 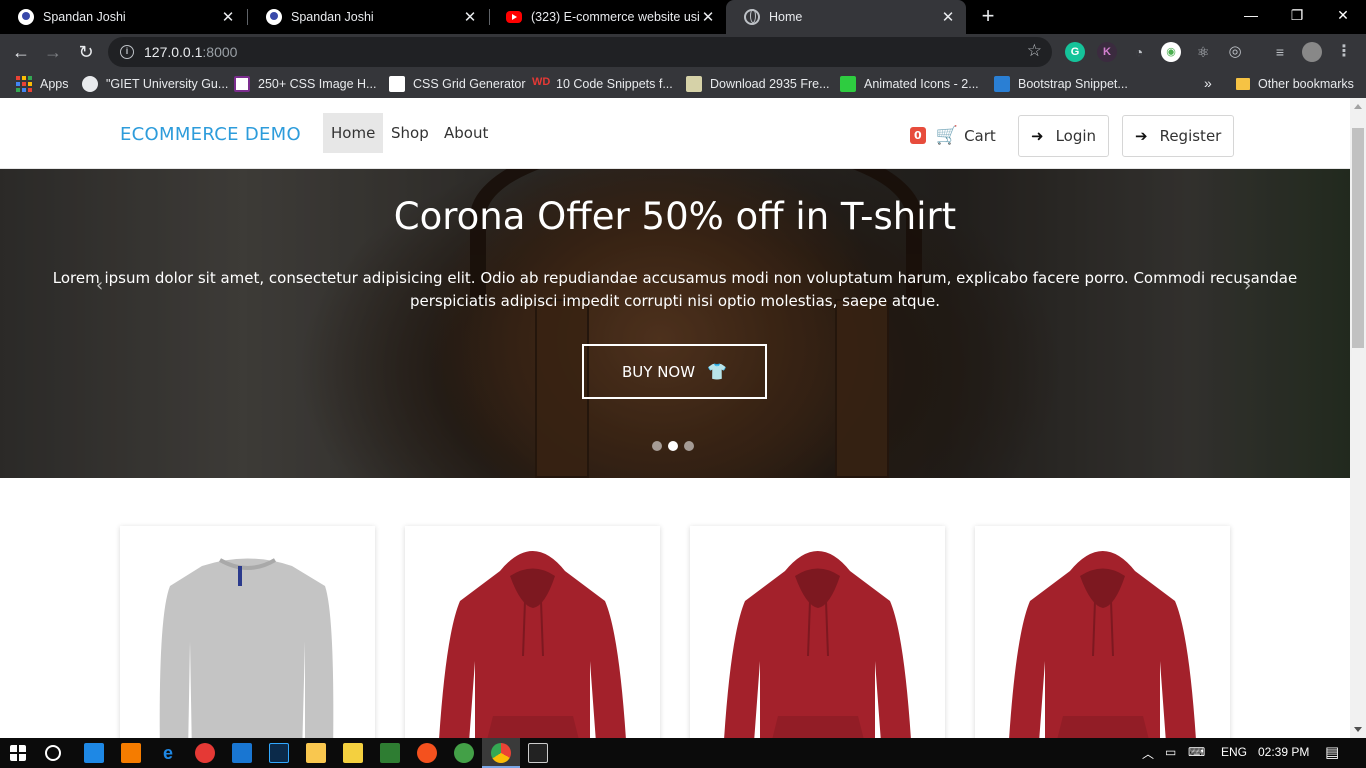 I want to click on other-bookmarks: Other bookmarks, so click(x=1295, y=84).